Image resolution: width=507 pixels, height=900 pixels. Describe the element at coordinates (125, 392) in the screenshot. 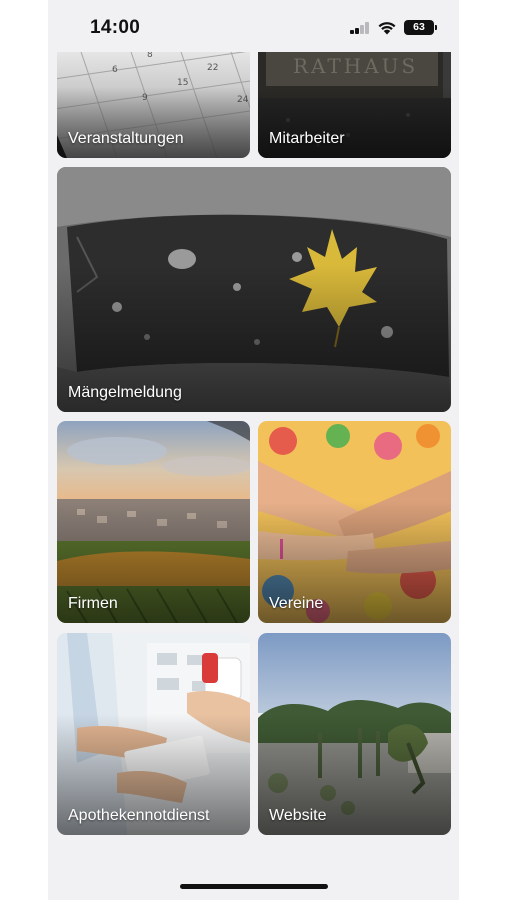

I see `tile-label: Mängelmeldung` at that location.